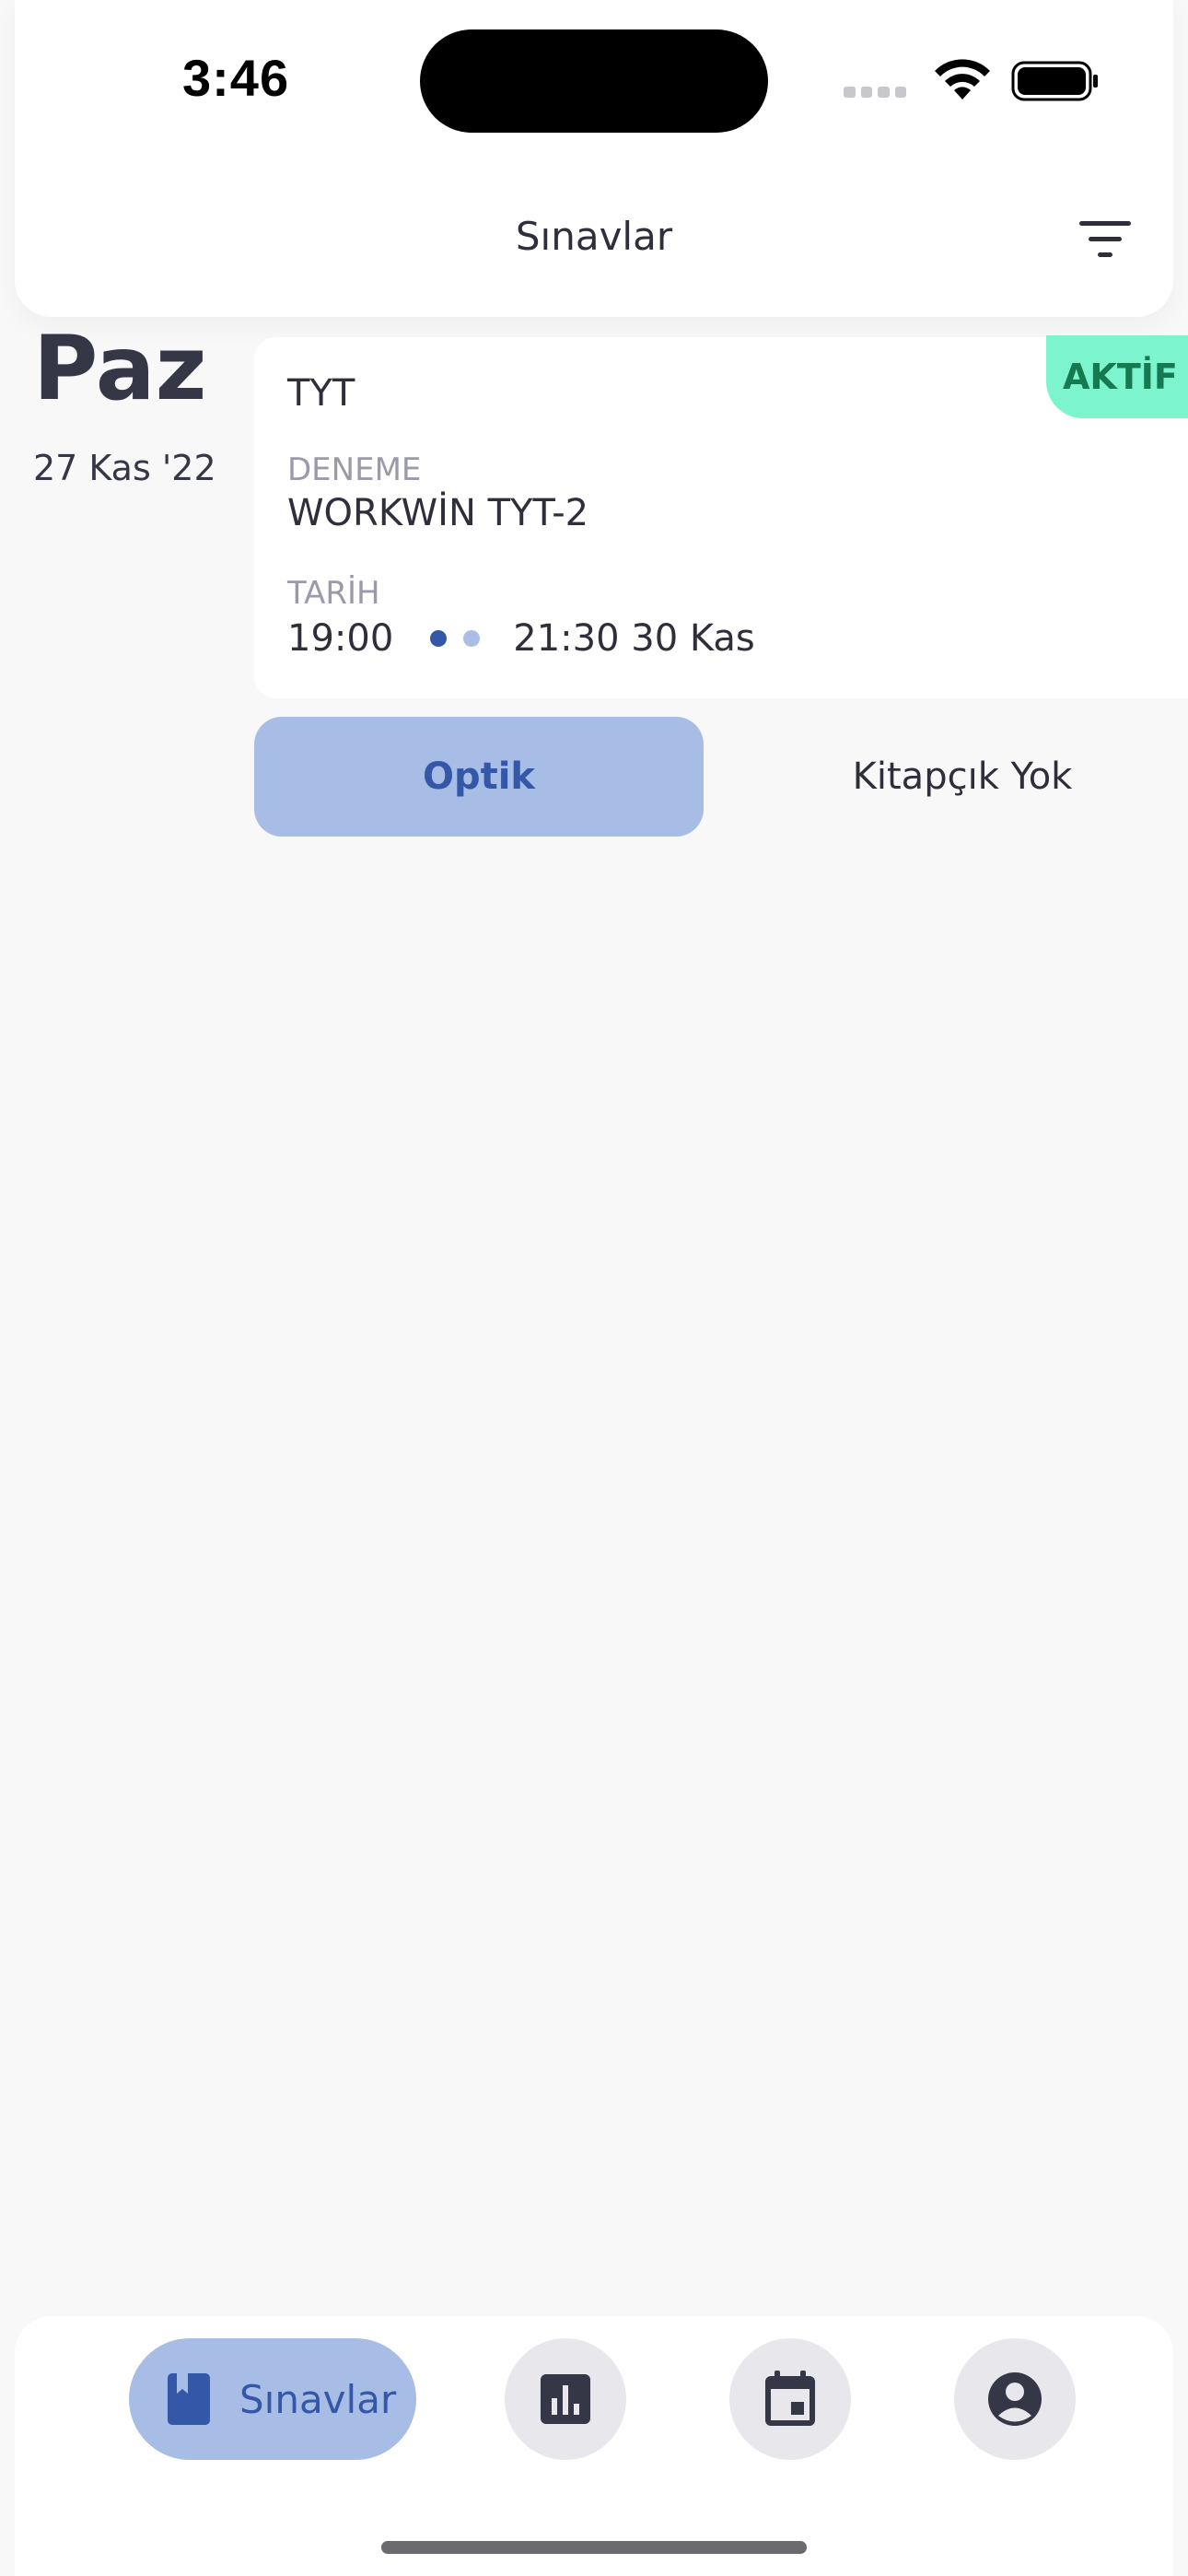 This screenshot has width=1188, height=2576. I want to click on range-dot-start, so click(439, 638).